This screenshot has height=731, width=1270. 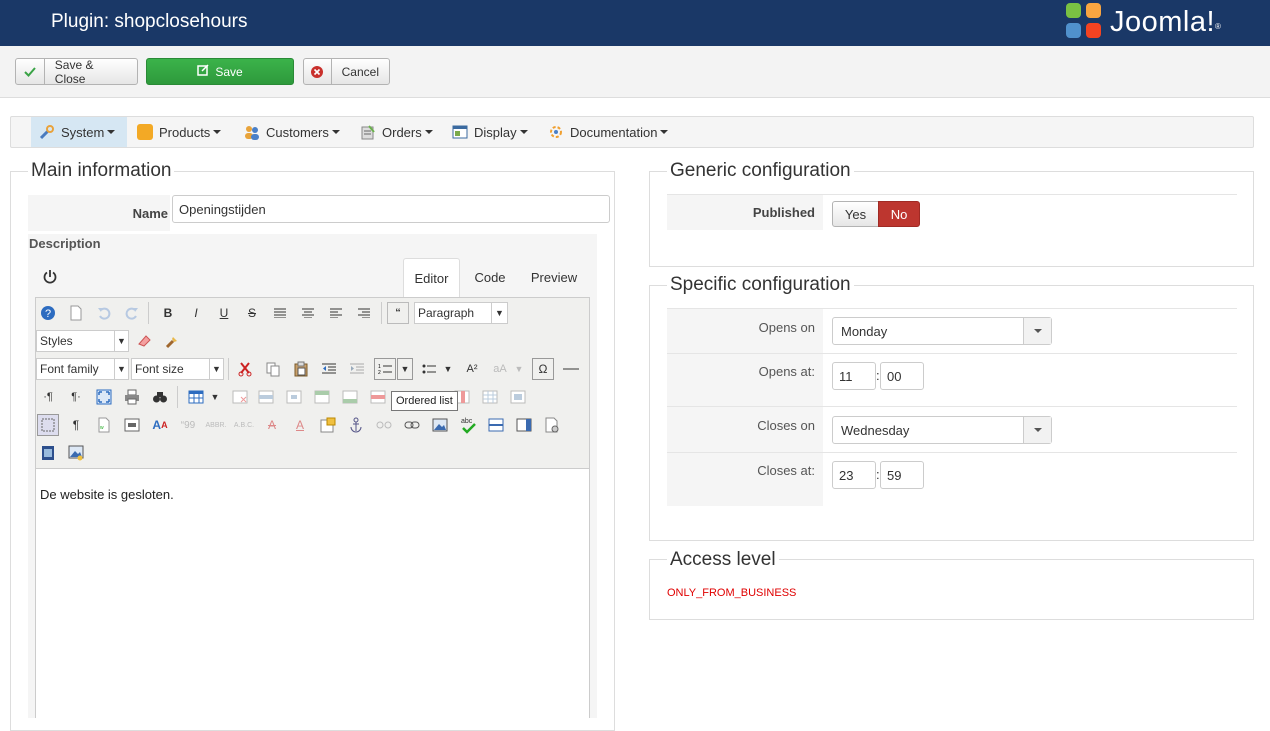 What do you see at coordinates (294, 397) in the screenshot?
I see `cell-props-icon` at bounding box center [294, 397].